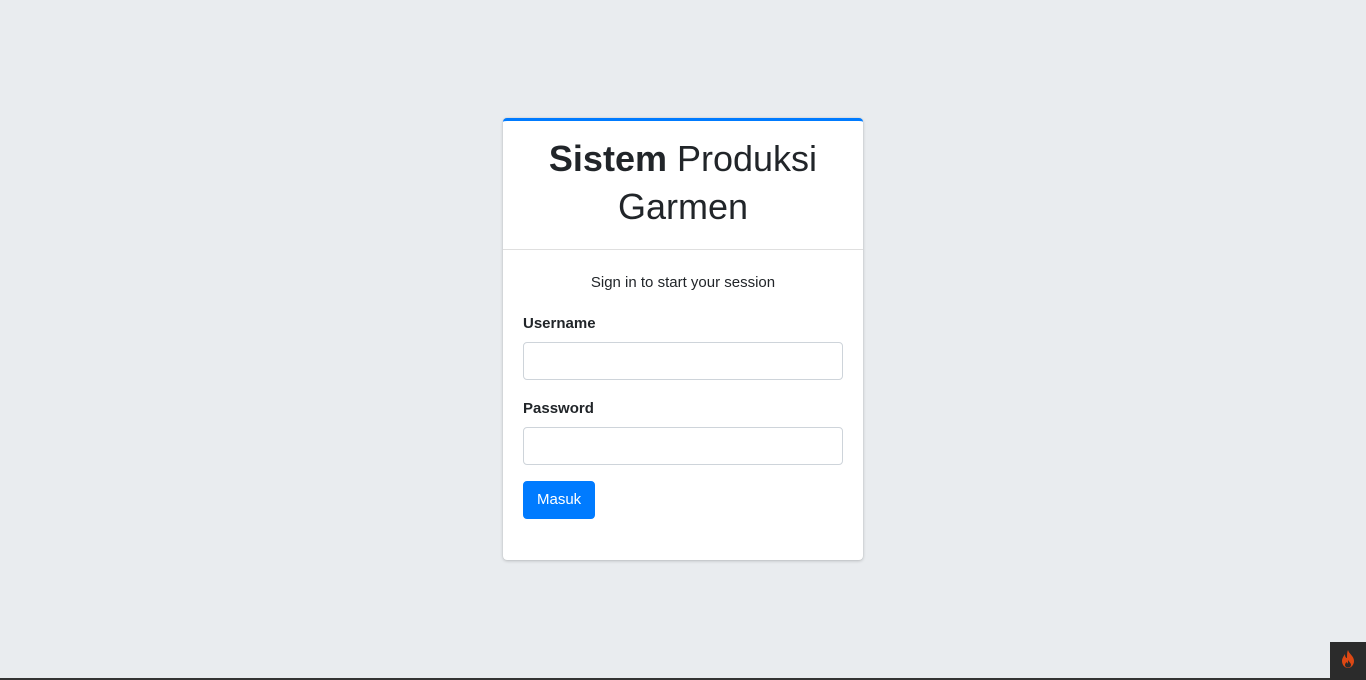 The width and height of the screenshot is (1366, 680). Describe the element at coordinates (683, 361) in the screenshot. I see `username-input` at that location.